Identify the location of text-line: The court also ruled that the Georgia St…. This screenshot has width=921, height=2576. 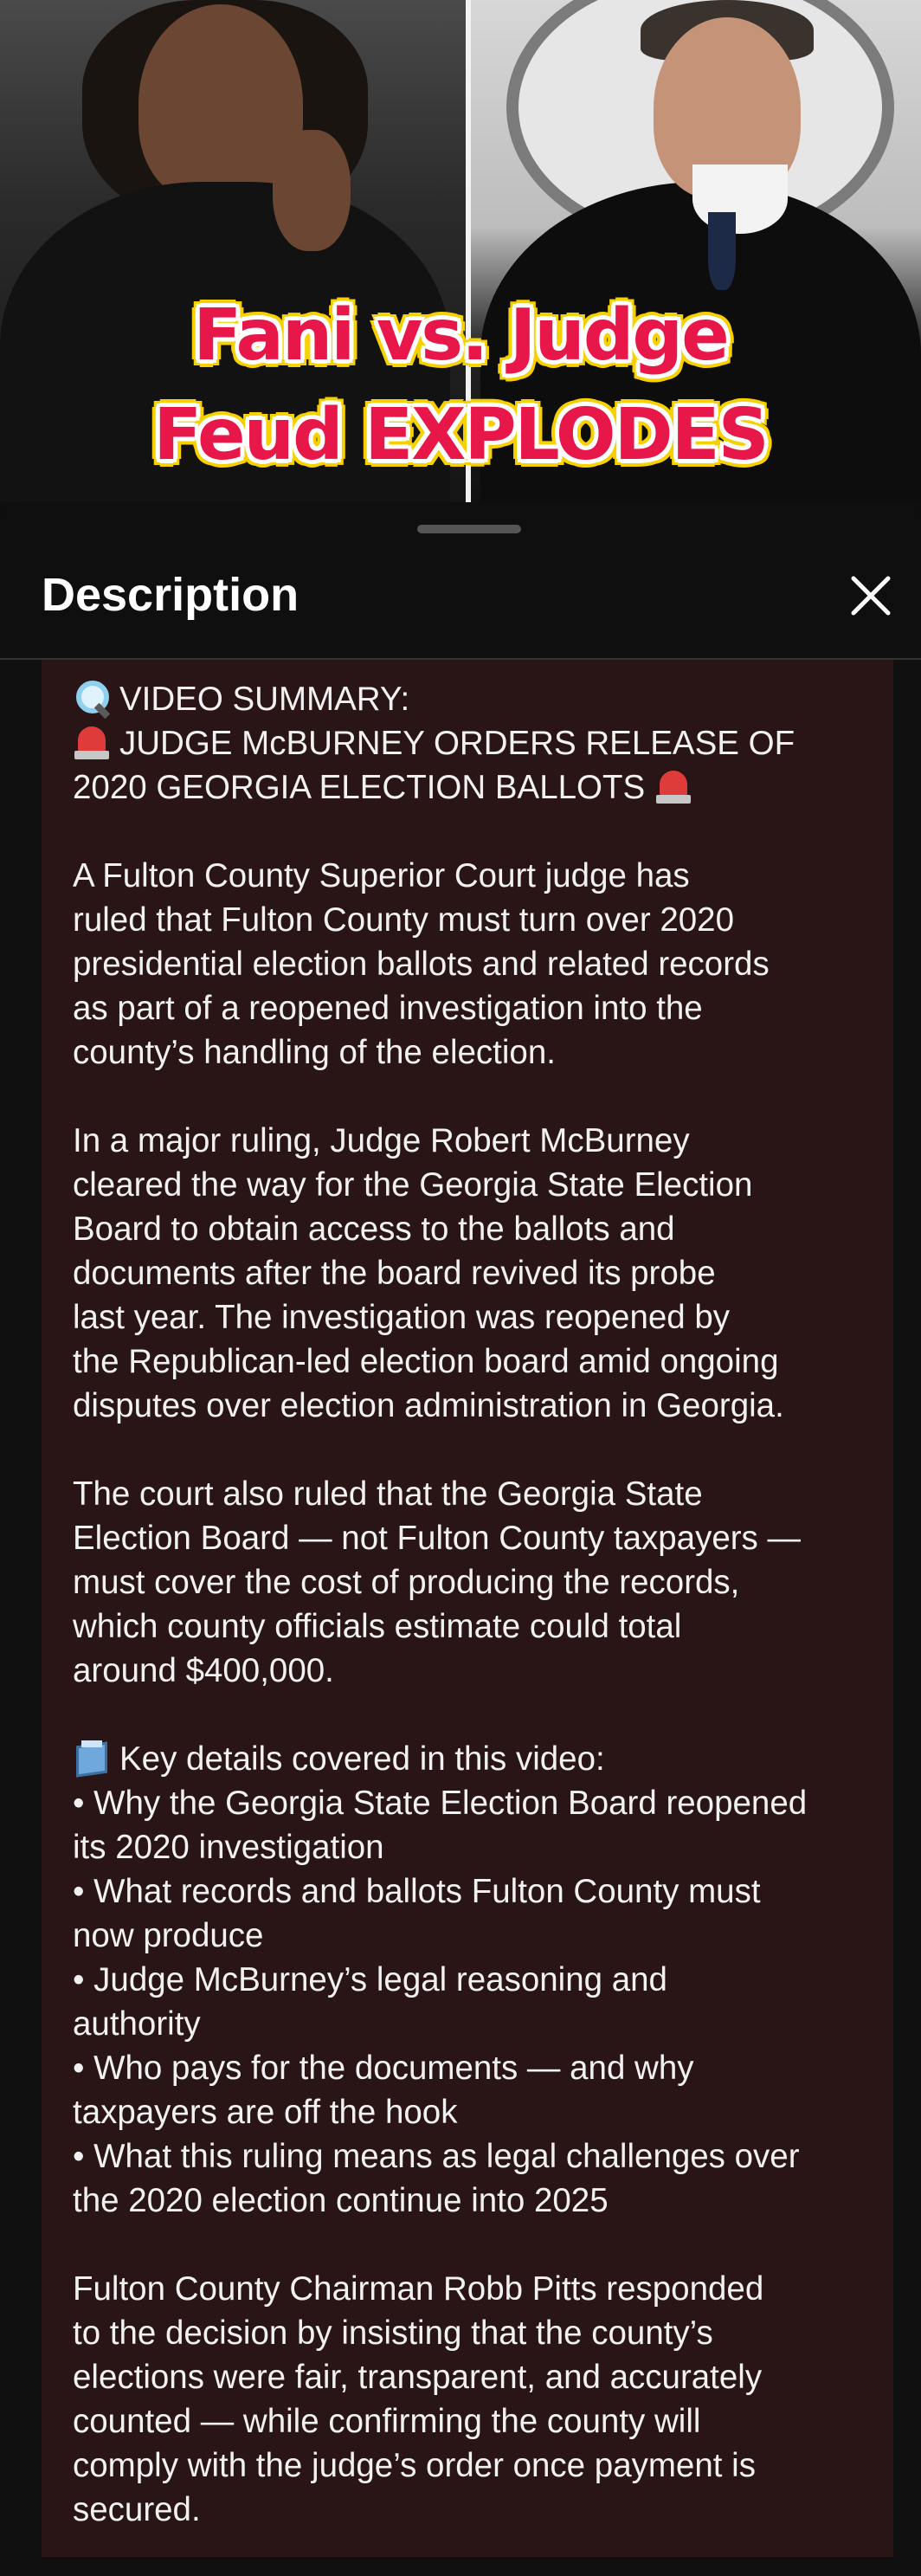
(388, 1494).